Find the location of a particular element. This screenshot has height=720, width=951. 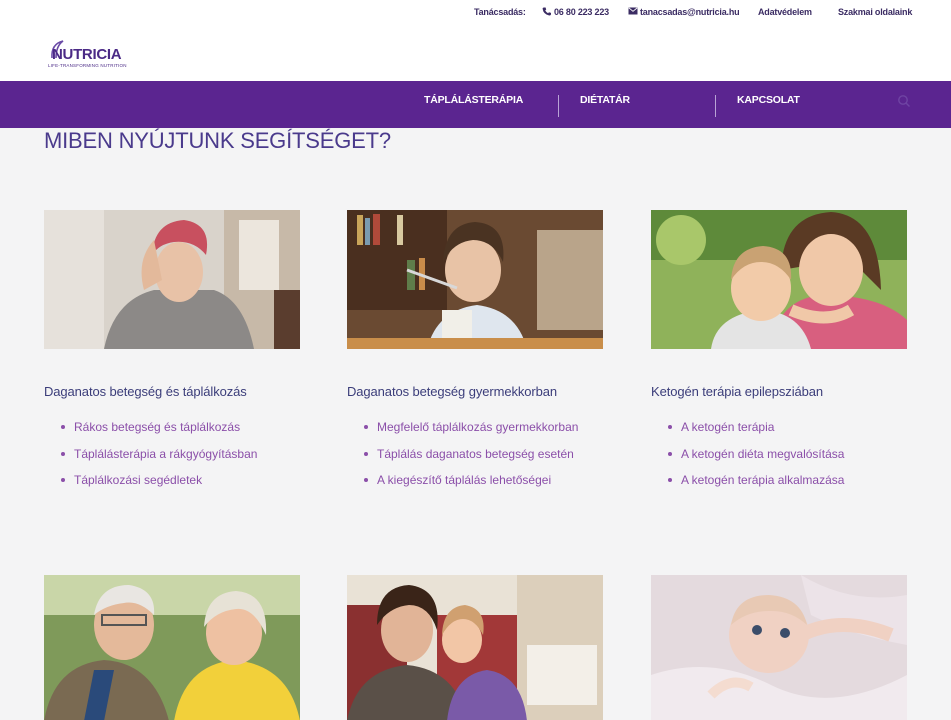

phone-link: 06 80 223 223 is located at coordinates (575, 11).